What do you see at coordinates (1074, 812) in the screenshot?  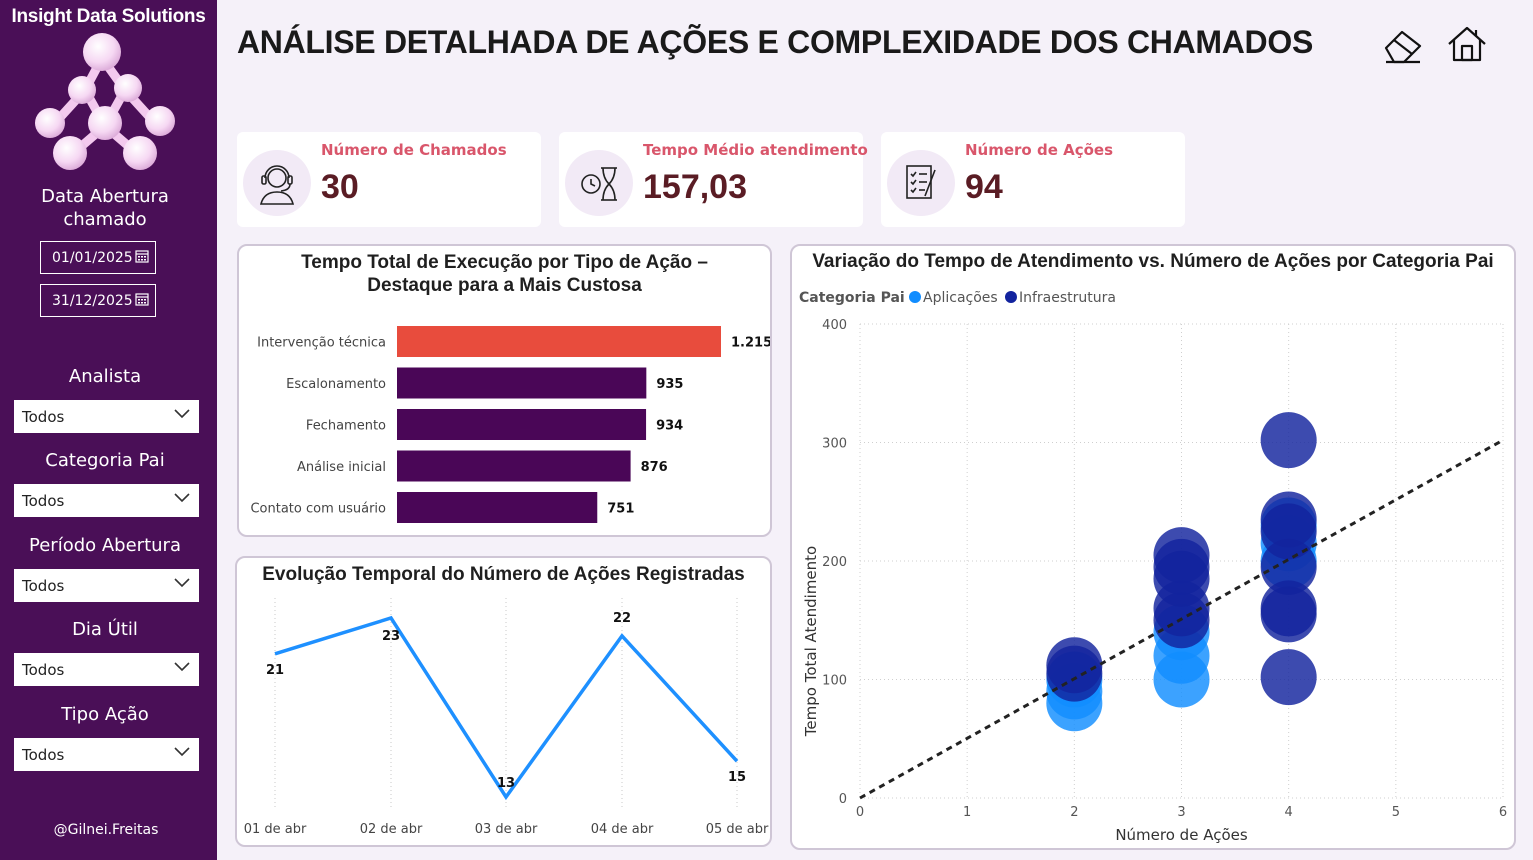 I see `x-tick-label: 2` at bounding box center [1074, 812].